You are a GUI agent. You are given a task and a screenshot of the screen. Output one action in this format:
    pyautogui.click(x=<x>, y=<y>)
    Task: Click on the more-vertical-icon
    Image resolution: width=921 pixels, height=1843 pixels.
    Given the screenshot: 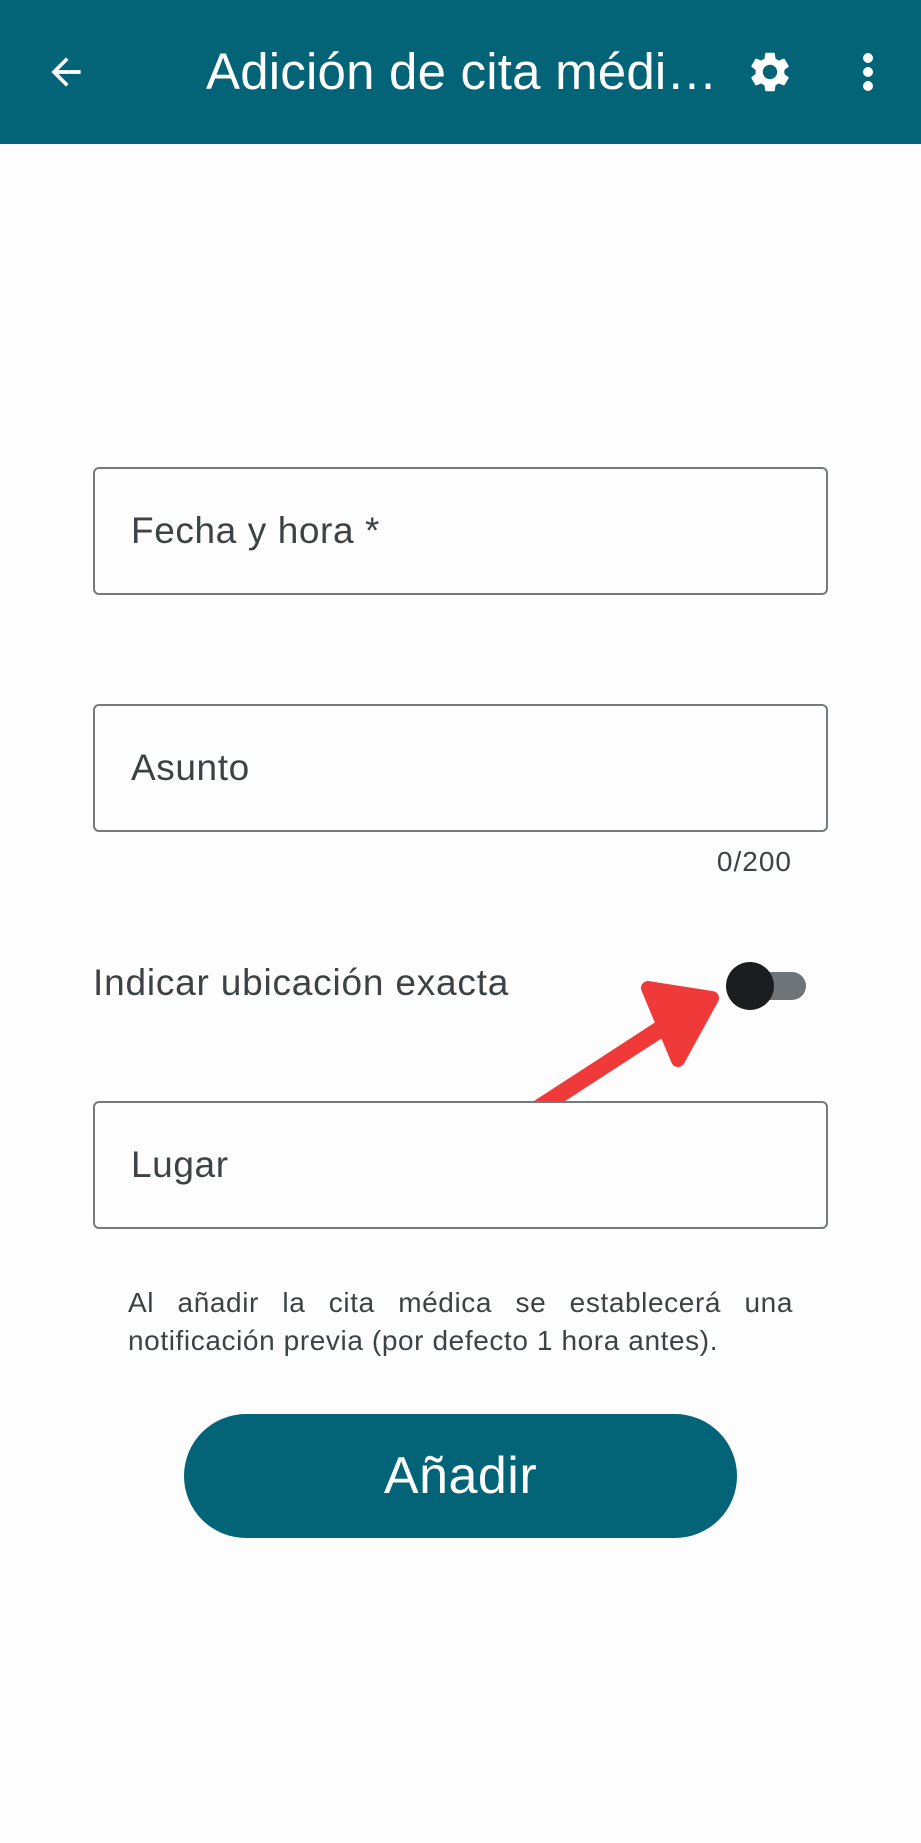 What is the action you would take?
    pyautogui.click(x=868, y=72)
    